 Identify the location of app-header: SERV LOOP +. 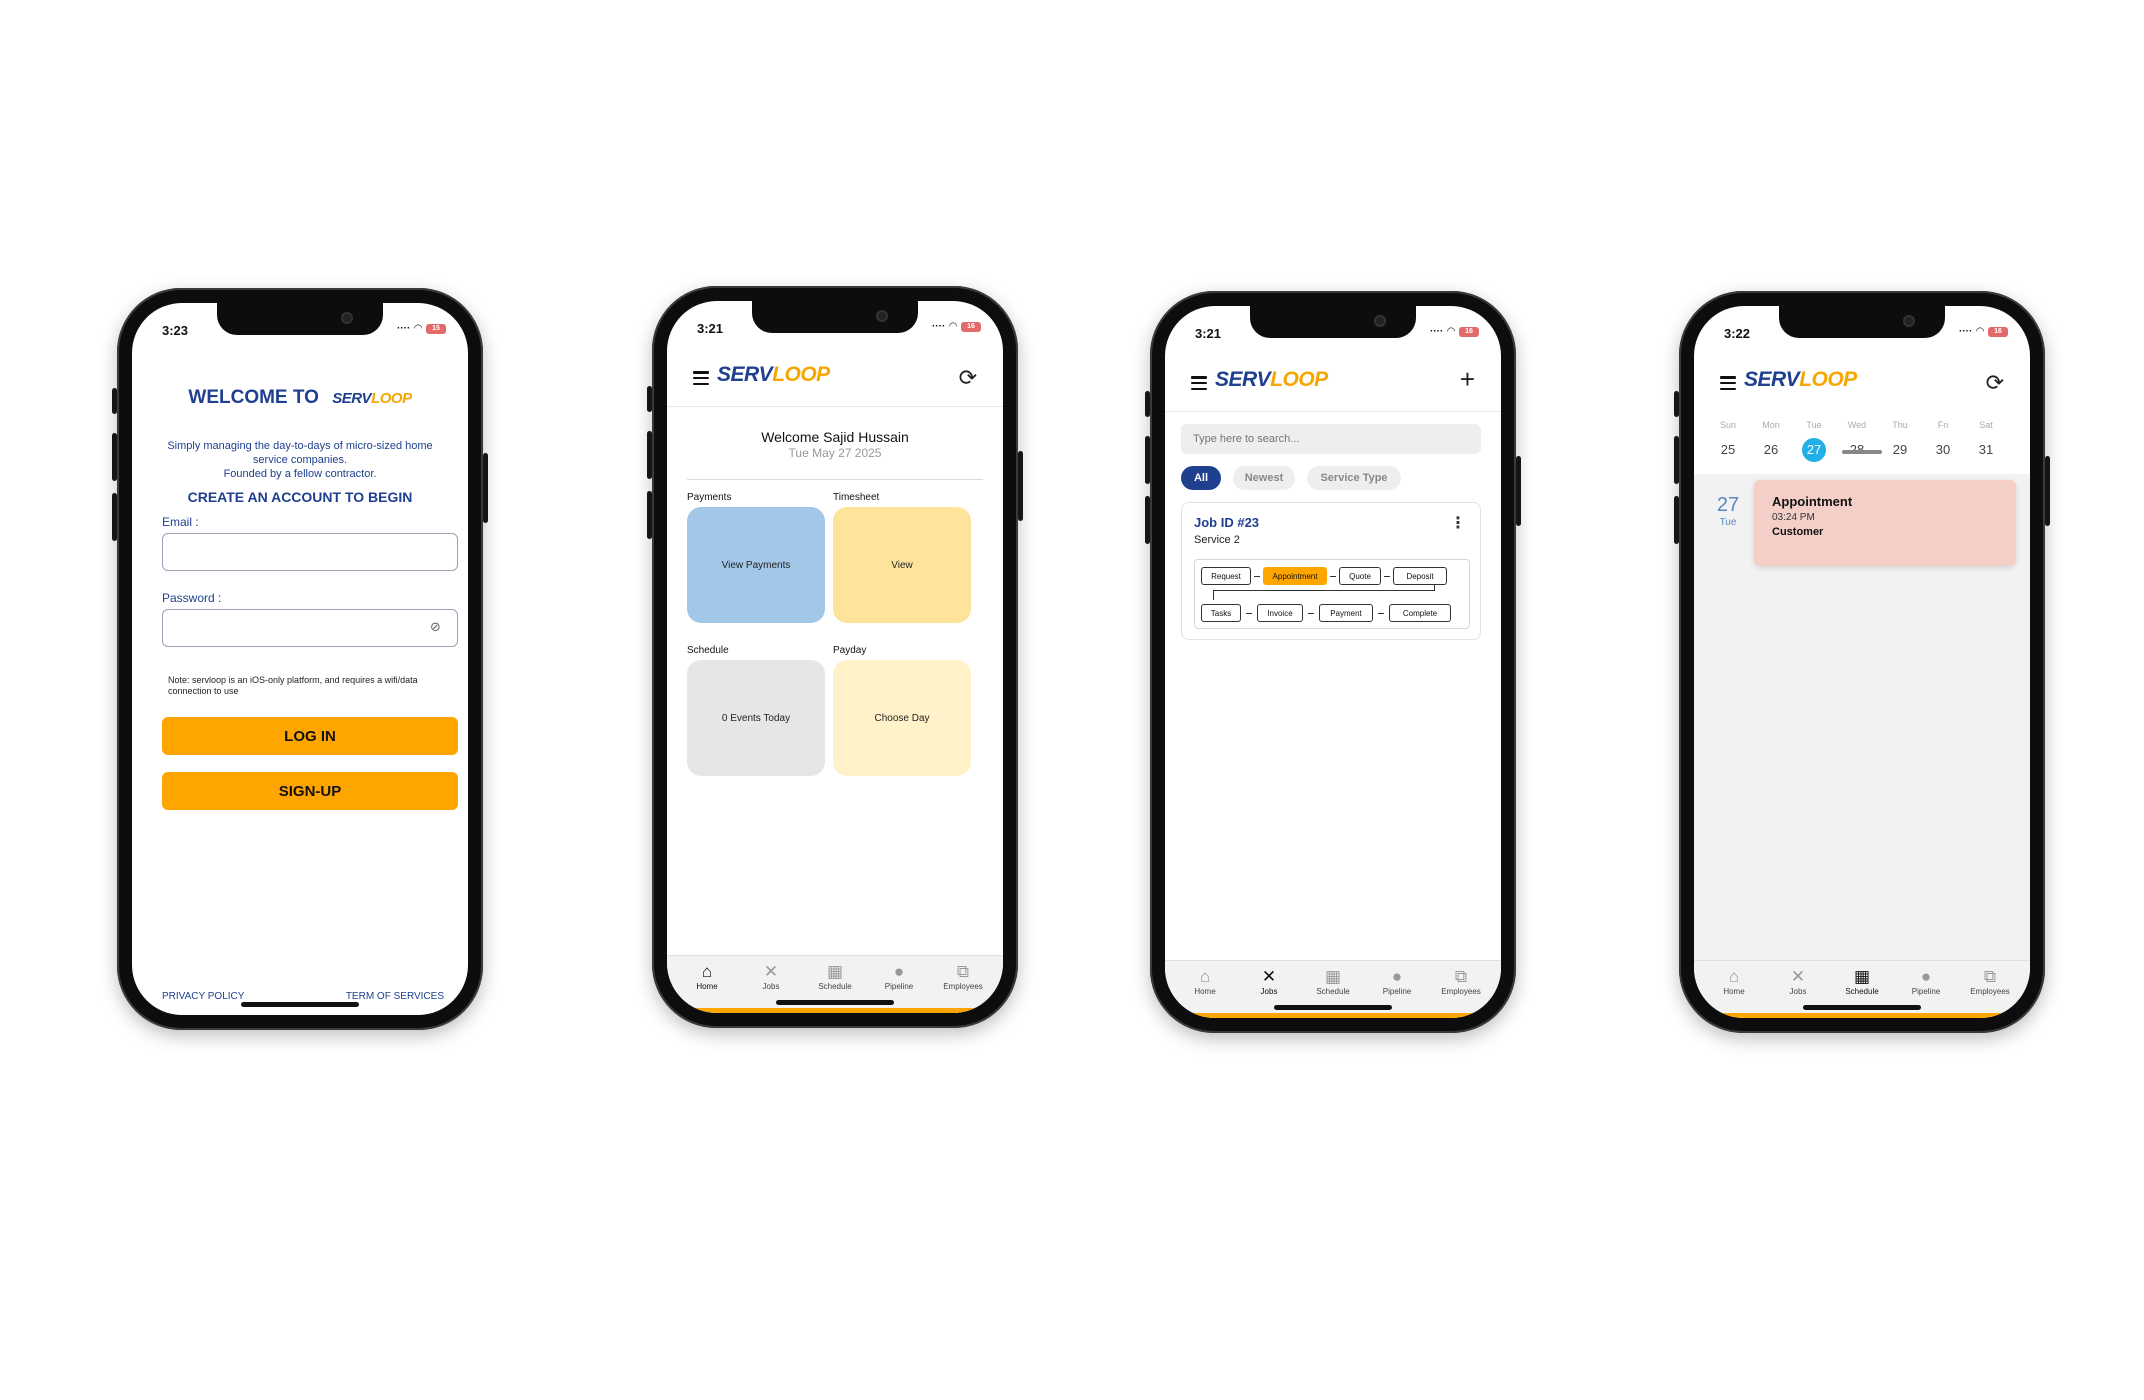
(1333, 383).